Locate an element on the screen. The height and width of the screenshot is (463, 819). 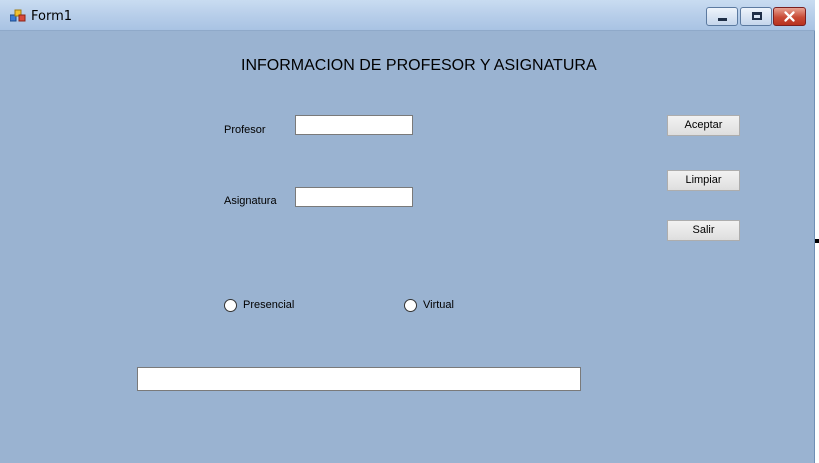
title-bar: Form1 is located at coordinates (407, 15).